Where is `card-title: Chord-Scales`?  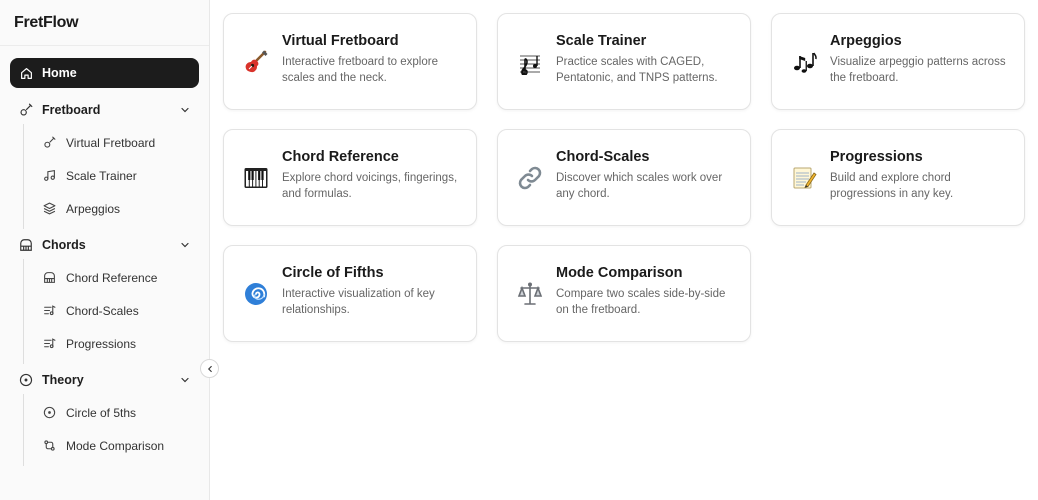 card-title: Chord-Scales is located at coordinates (603, 157).